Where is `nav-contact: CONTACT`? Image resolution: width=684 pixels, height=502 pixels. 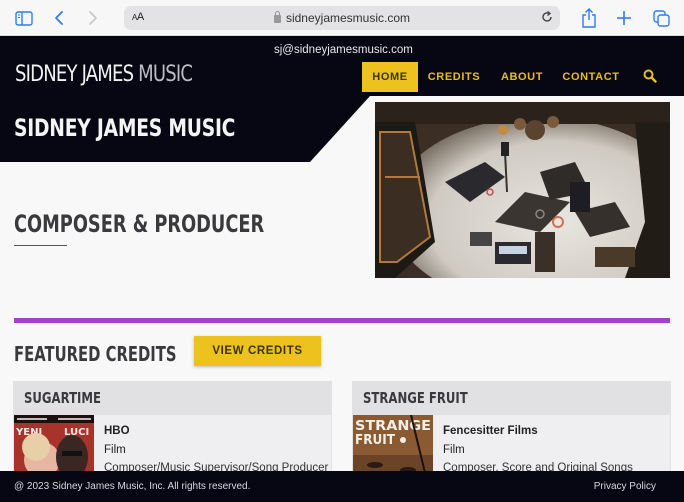 nav-contact: CONTACT is located at coordinates (591, 77).